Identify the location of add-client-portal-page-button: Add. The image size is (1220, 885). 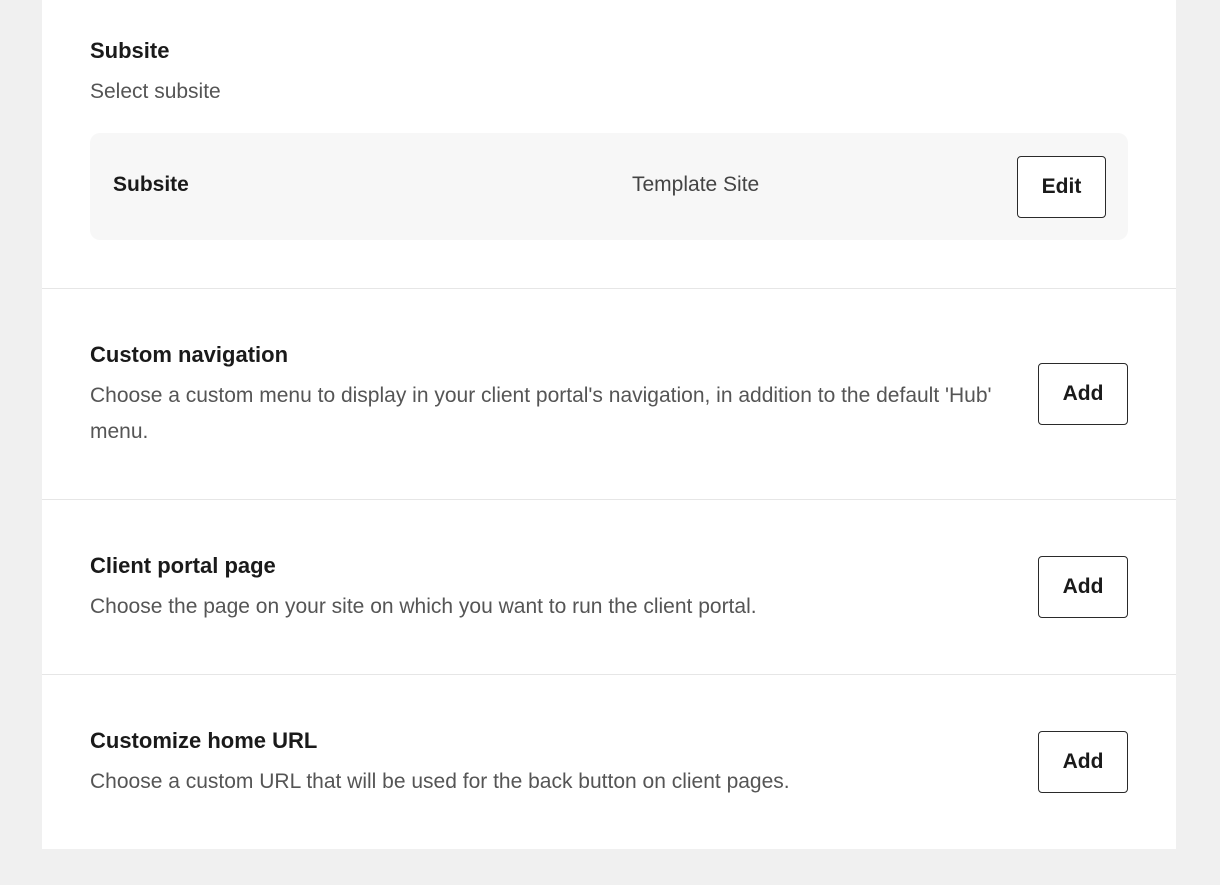
(1083, 587).